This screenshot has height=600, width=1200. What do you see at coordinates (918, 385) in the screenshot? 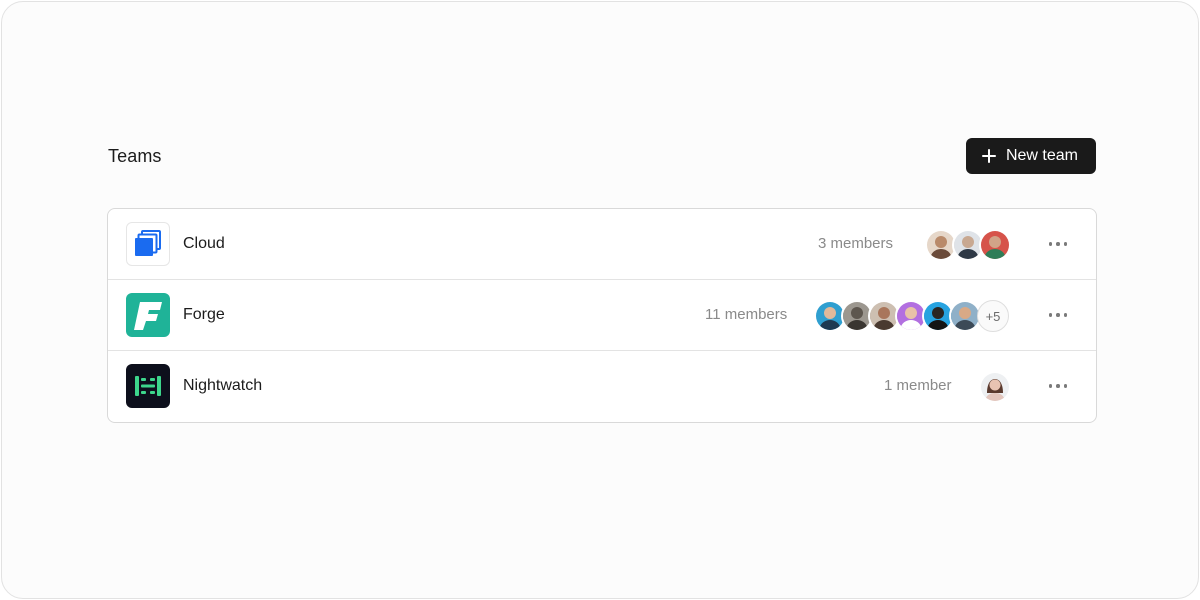
I see `members-count: 1 member` at bounding box center [918, 385].